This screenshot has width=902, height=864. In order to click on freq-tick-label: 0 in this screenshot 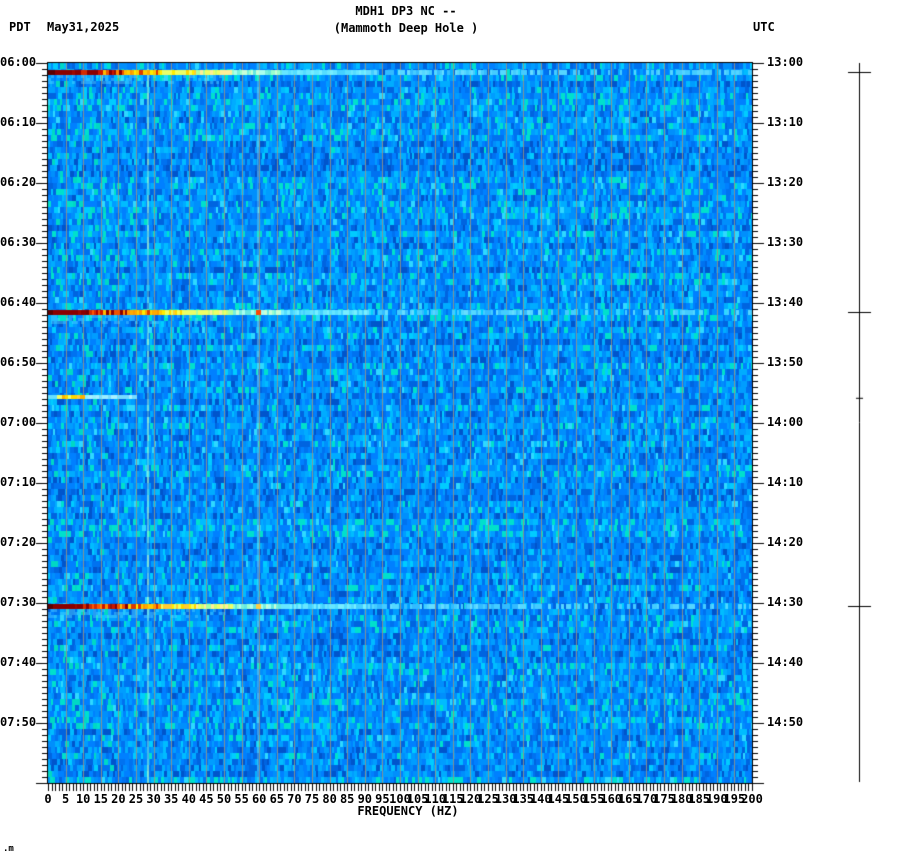, I will do `click(48, 799)`.